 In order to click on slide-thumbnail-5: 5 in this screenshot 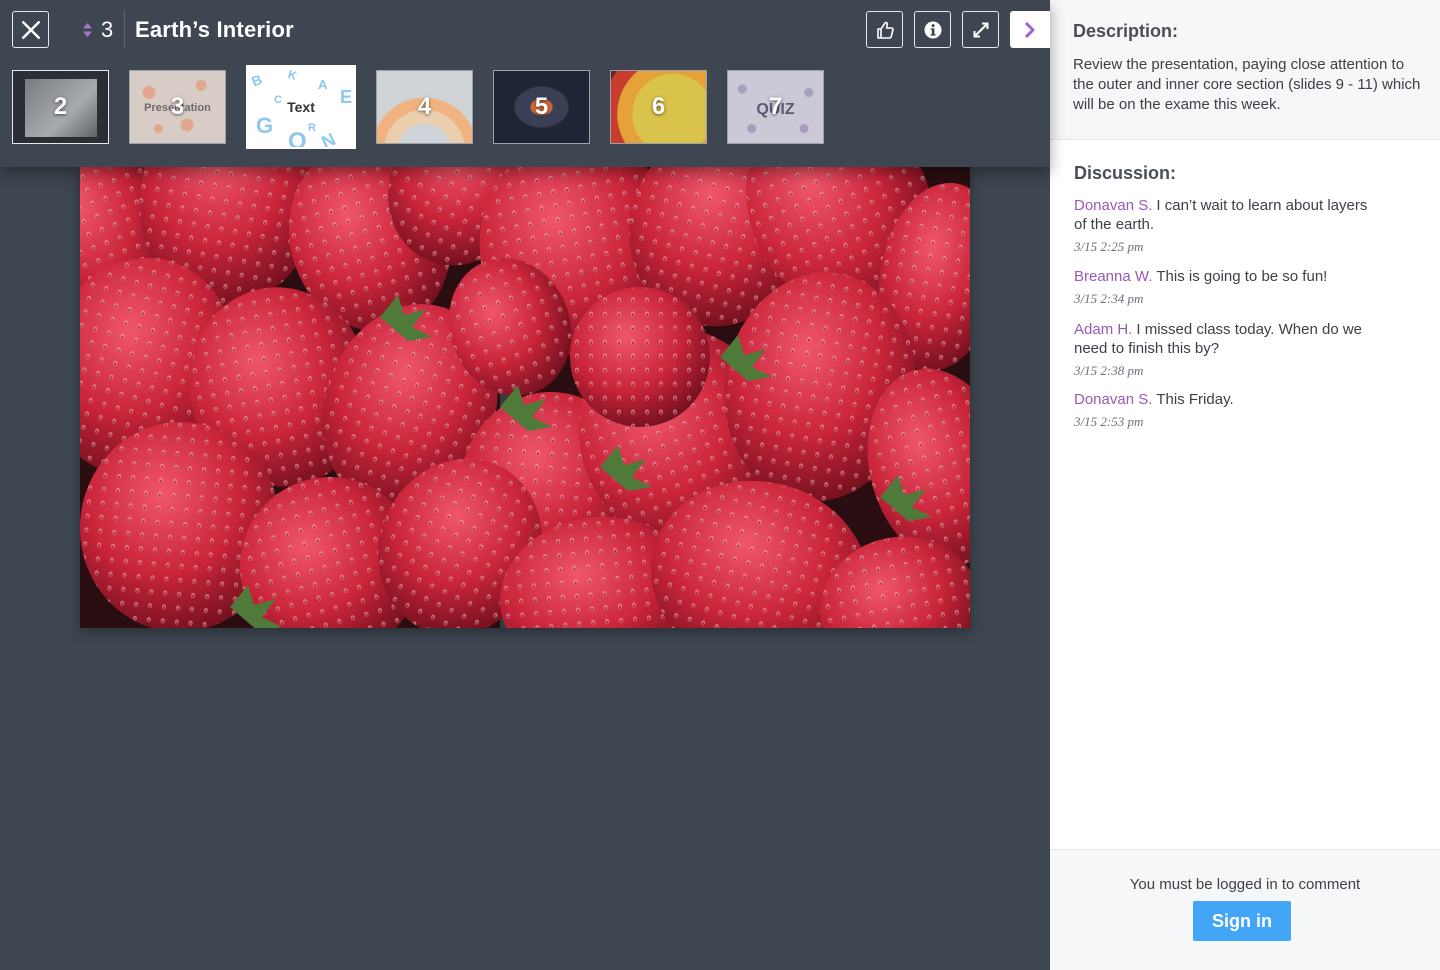, I will do `click(541, 107)`.